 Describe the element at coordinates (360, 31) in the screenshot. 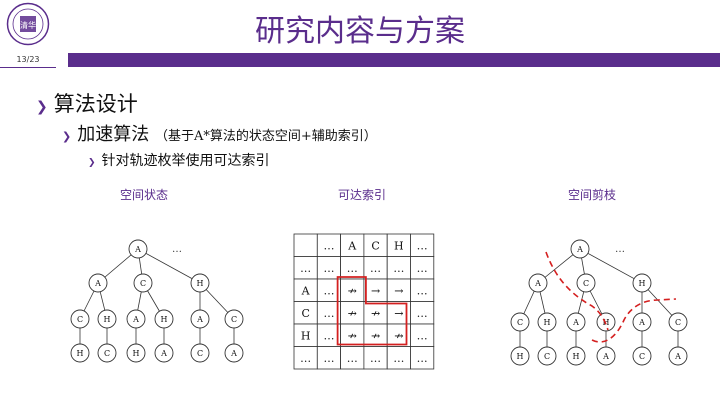

I see `slide-title: 研究内容与方案` at that location.